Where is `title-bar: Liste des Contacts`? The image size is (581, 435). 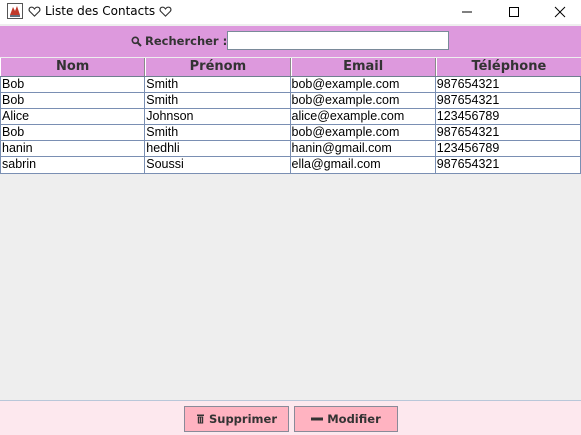
title-bar: Liste des Contacts is located at coordinates (290, 12).